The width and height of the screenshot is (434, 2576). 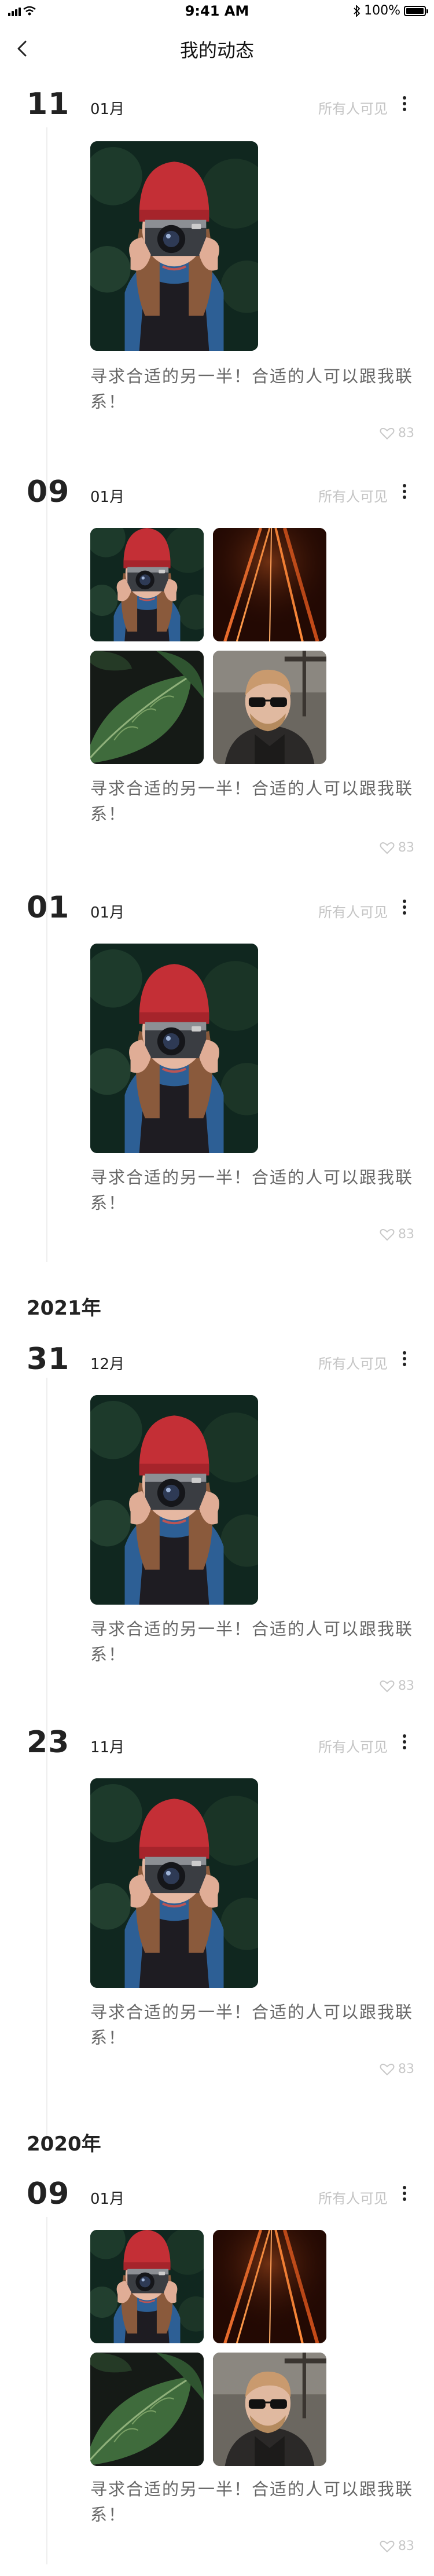 What do you see at coordinates (48, 1359) in the screenshot?
I see `post-day: 31` at bounding box center [48, 1359].